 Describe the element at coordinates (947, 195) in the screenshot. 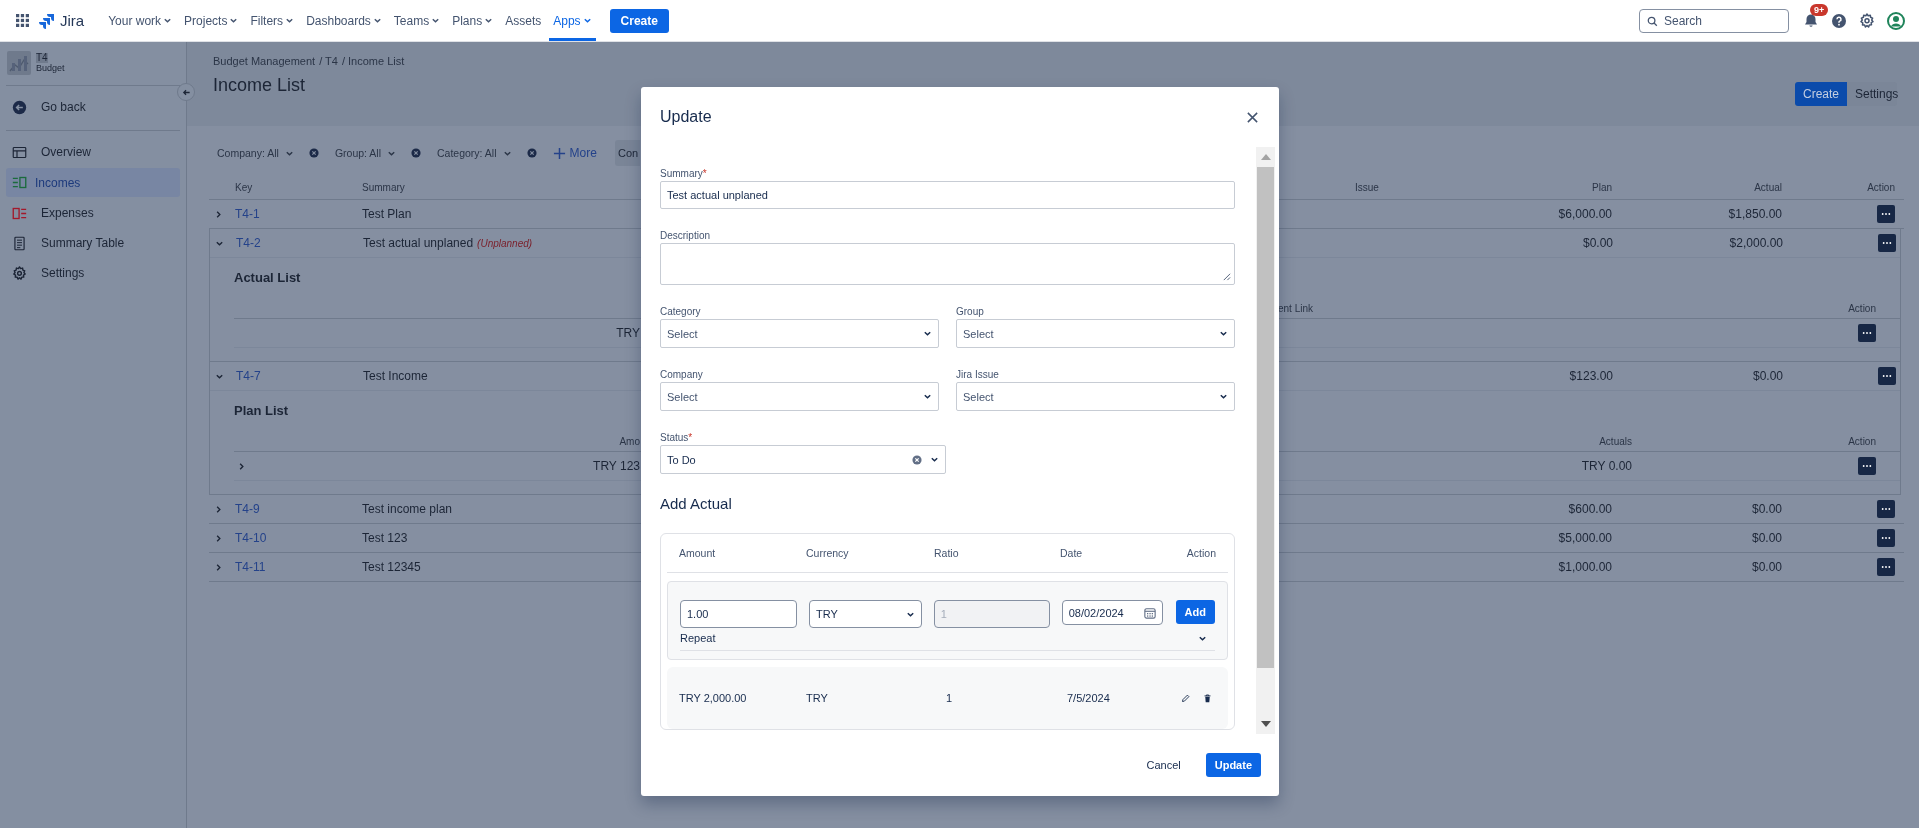

I see `summary-input: Test actual unplaned` at that location.